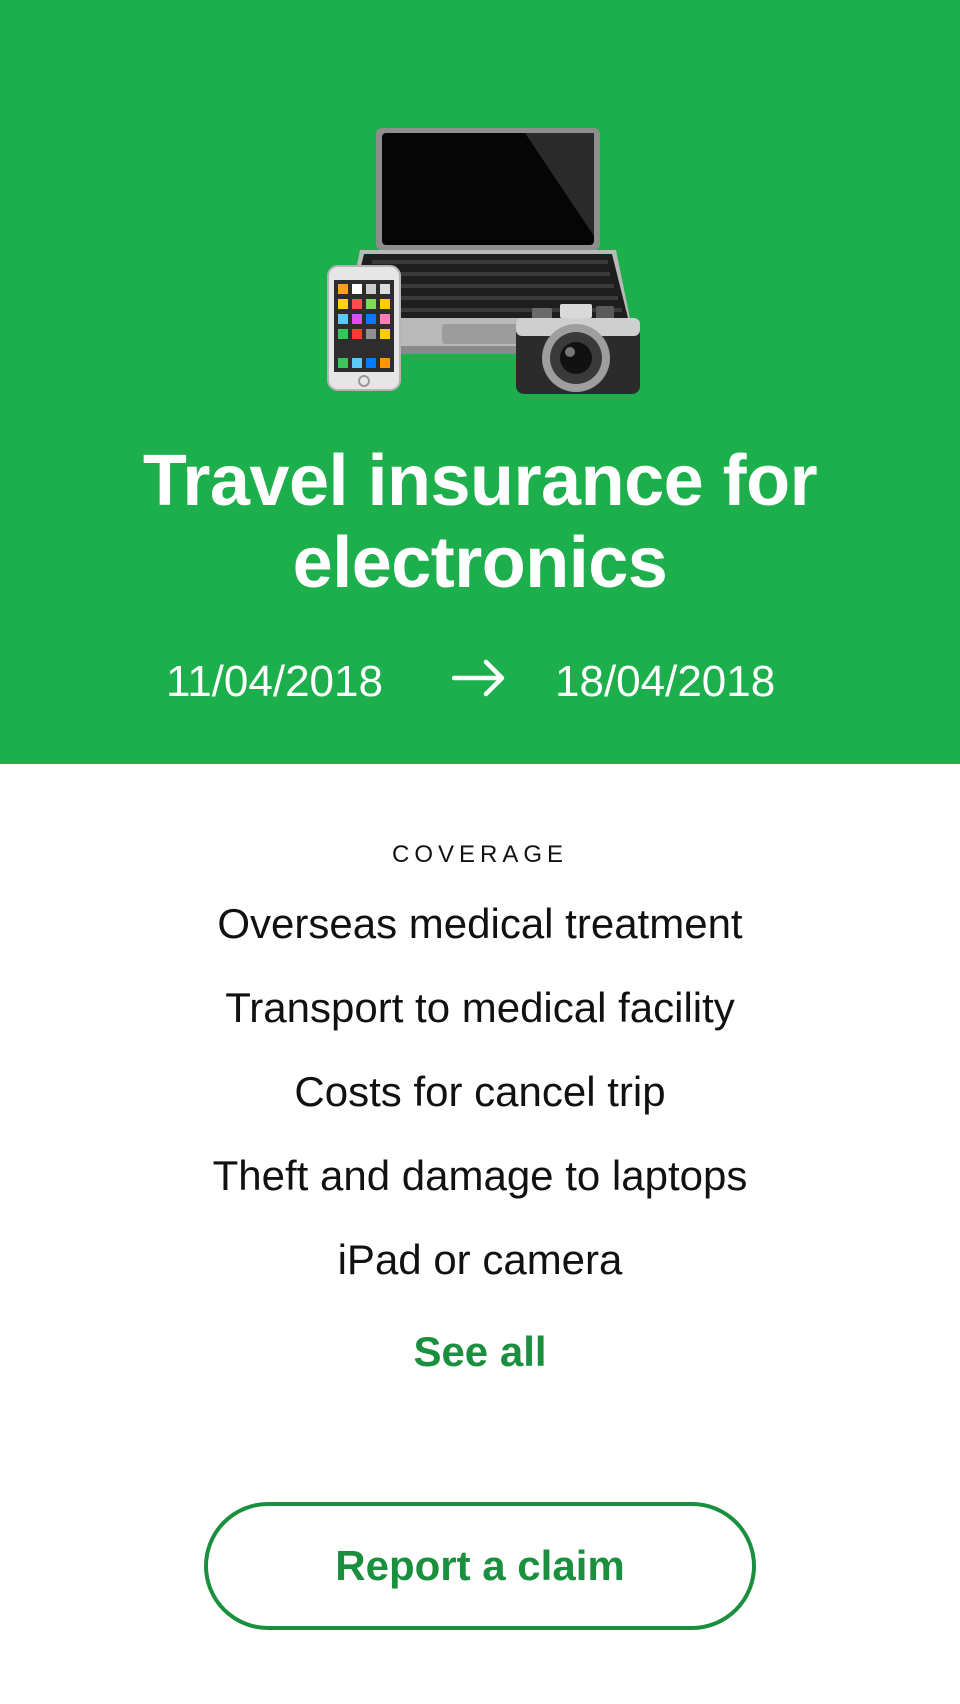  I want to click on arrow-right-icon, so click(478, 678).